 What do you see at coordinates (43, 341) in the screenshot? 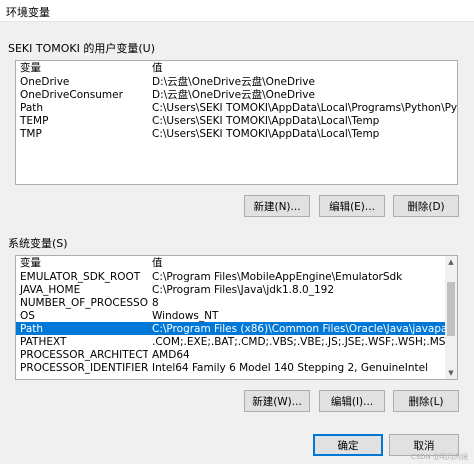
I see `variable-name: PATHEXT` at bounding box center [43, 341].